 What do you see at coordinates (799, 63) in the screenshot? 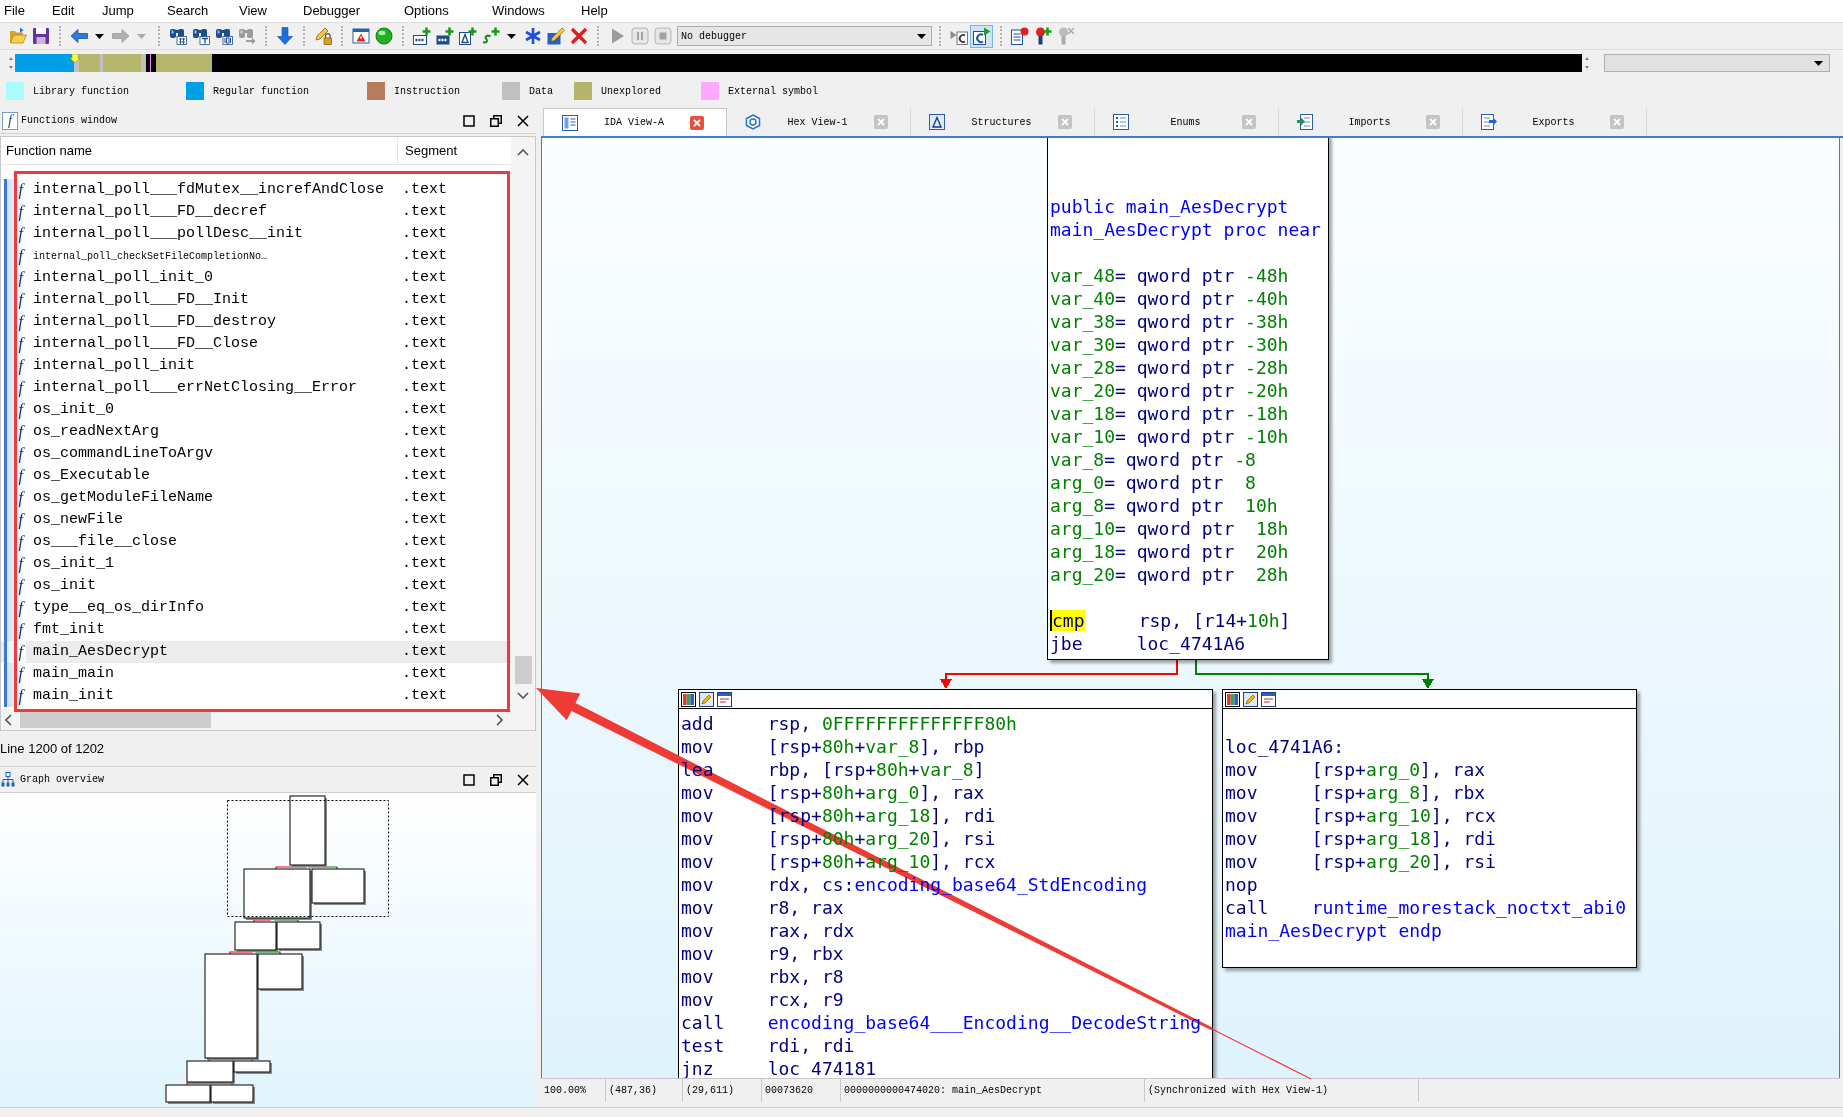
I see `navigation-band-drawing` at bounding box center [799, 63].